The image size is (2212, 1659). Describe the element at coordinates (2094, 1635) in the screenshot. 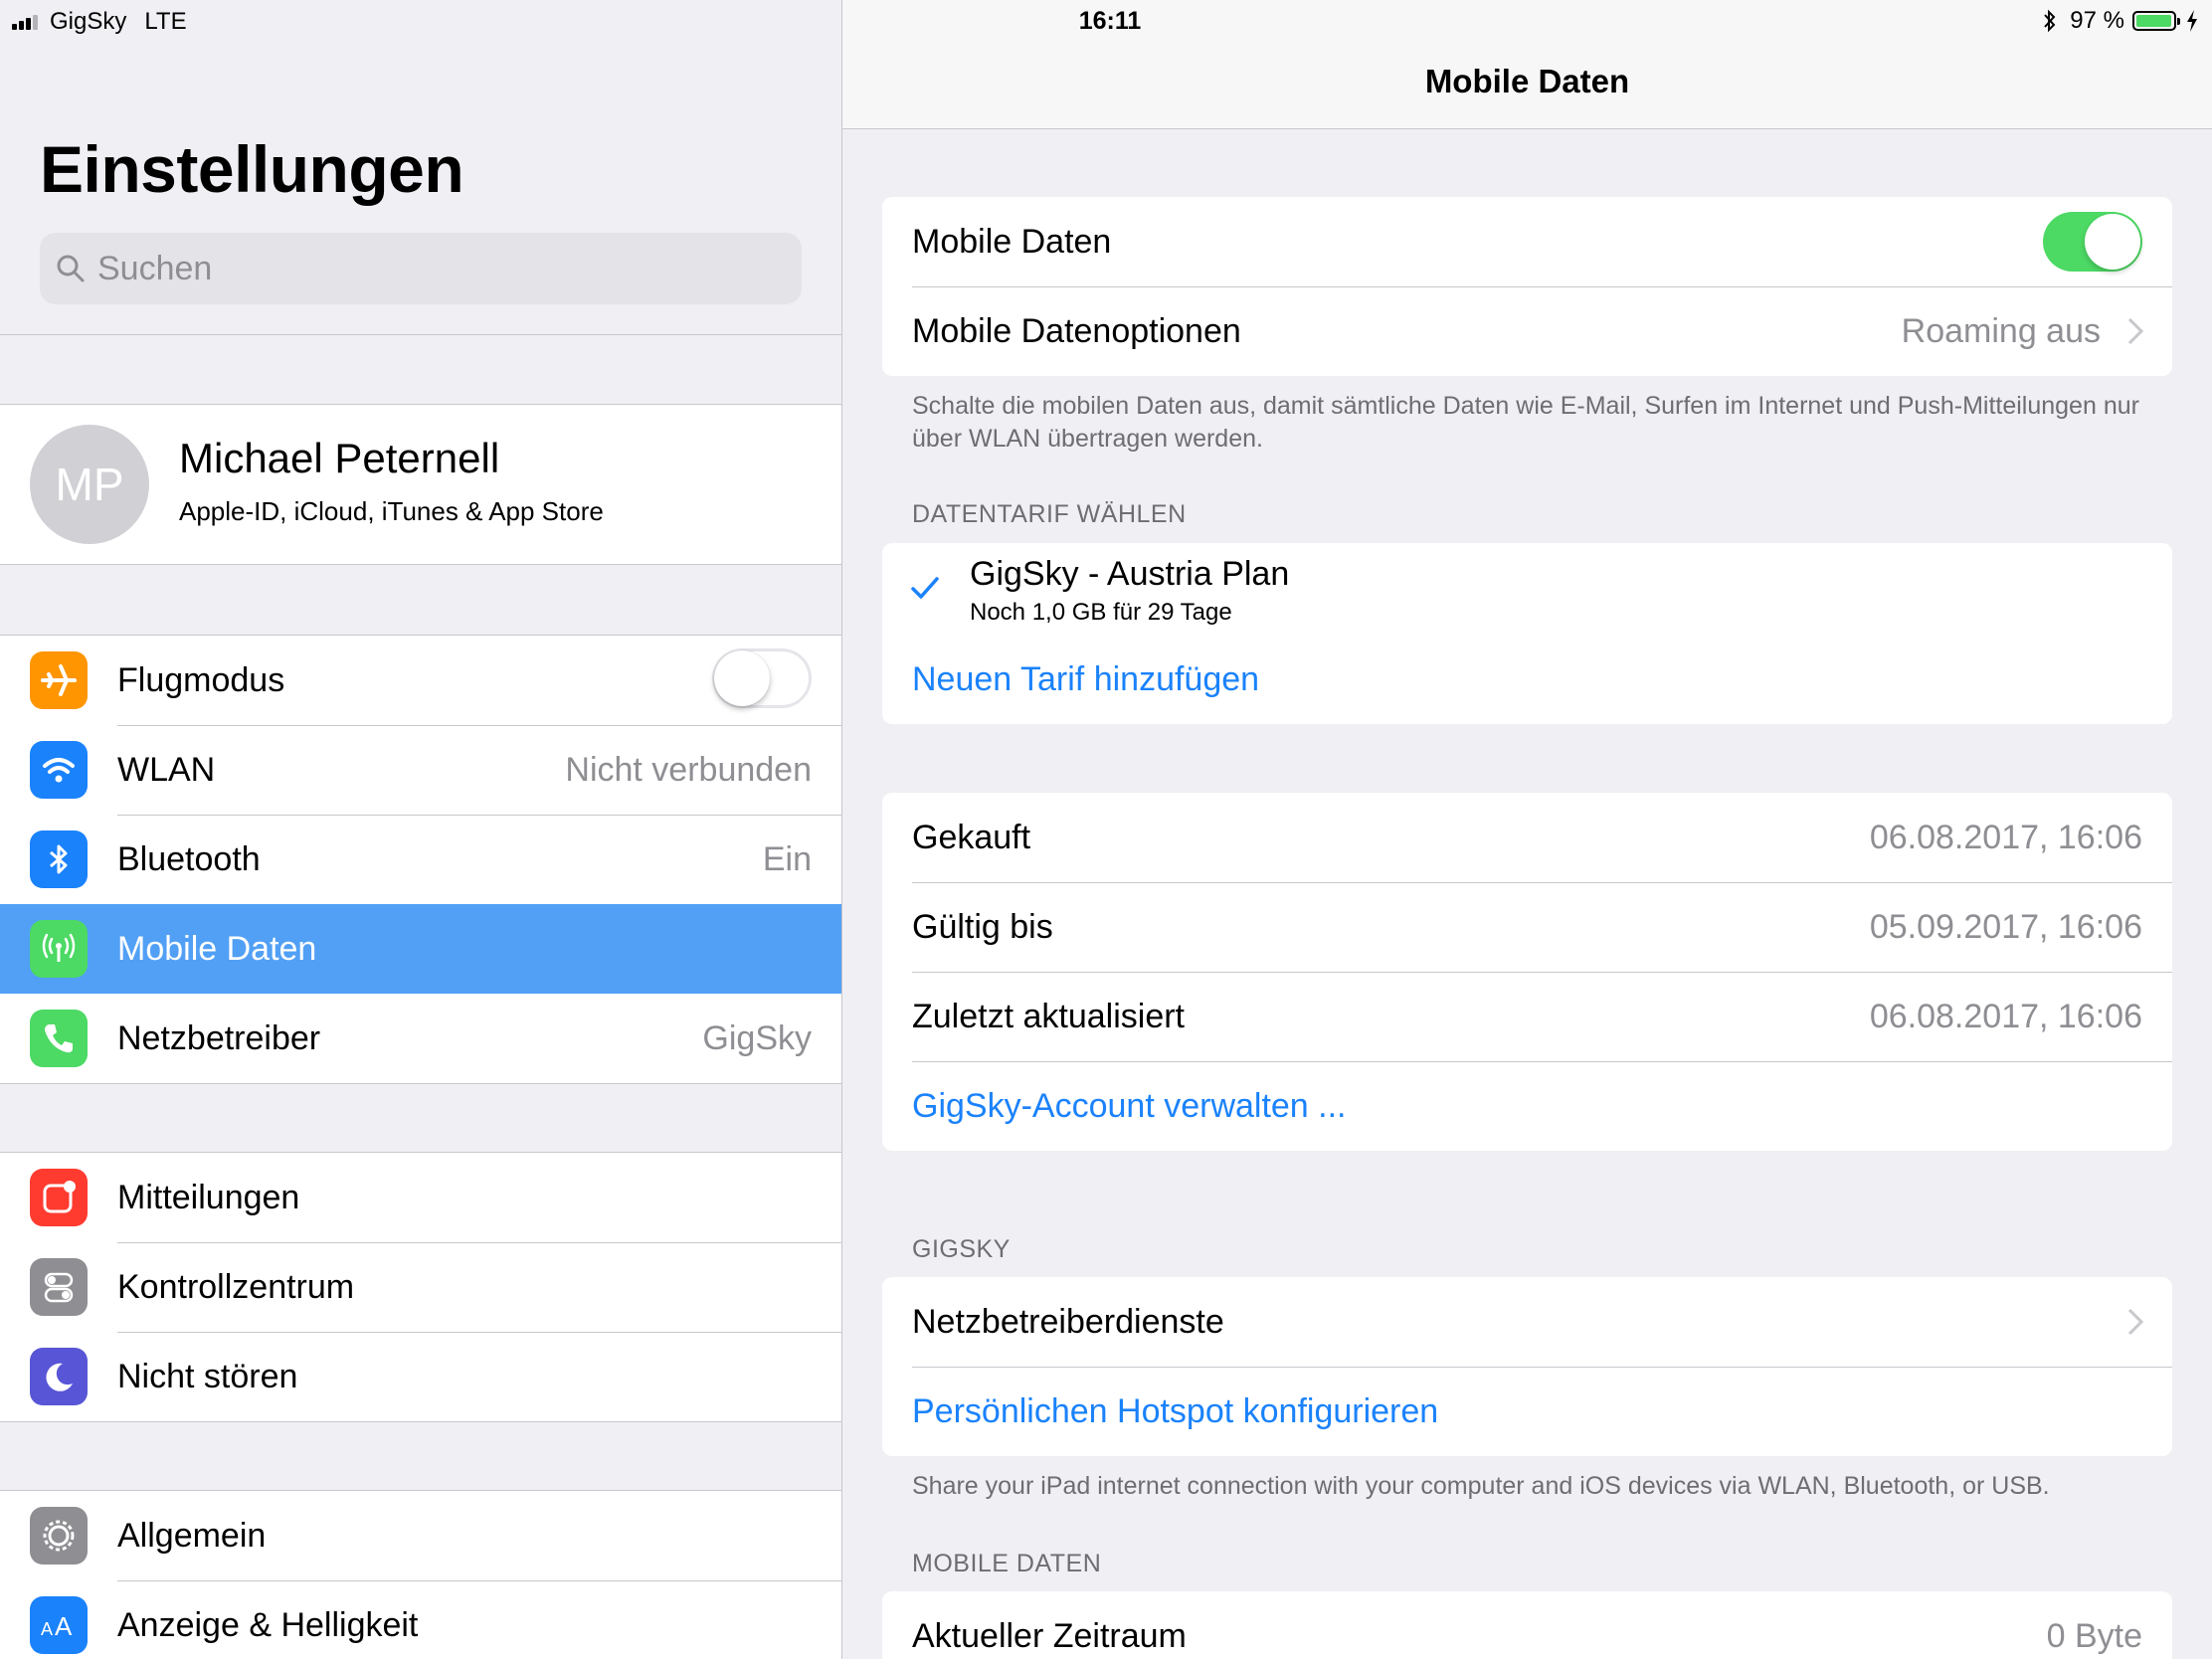

I see `current-period-value: 0 Byte` at that location.